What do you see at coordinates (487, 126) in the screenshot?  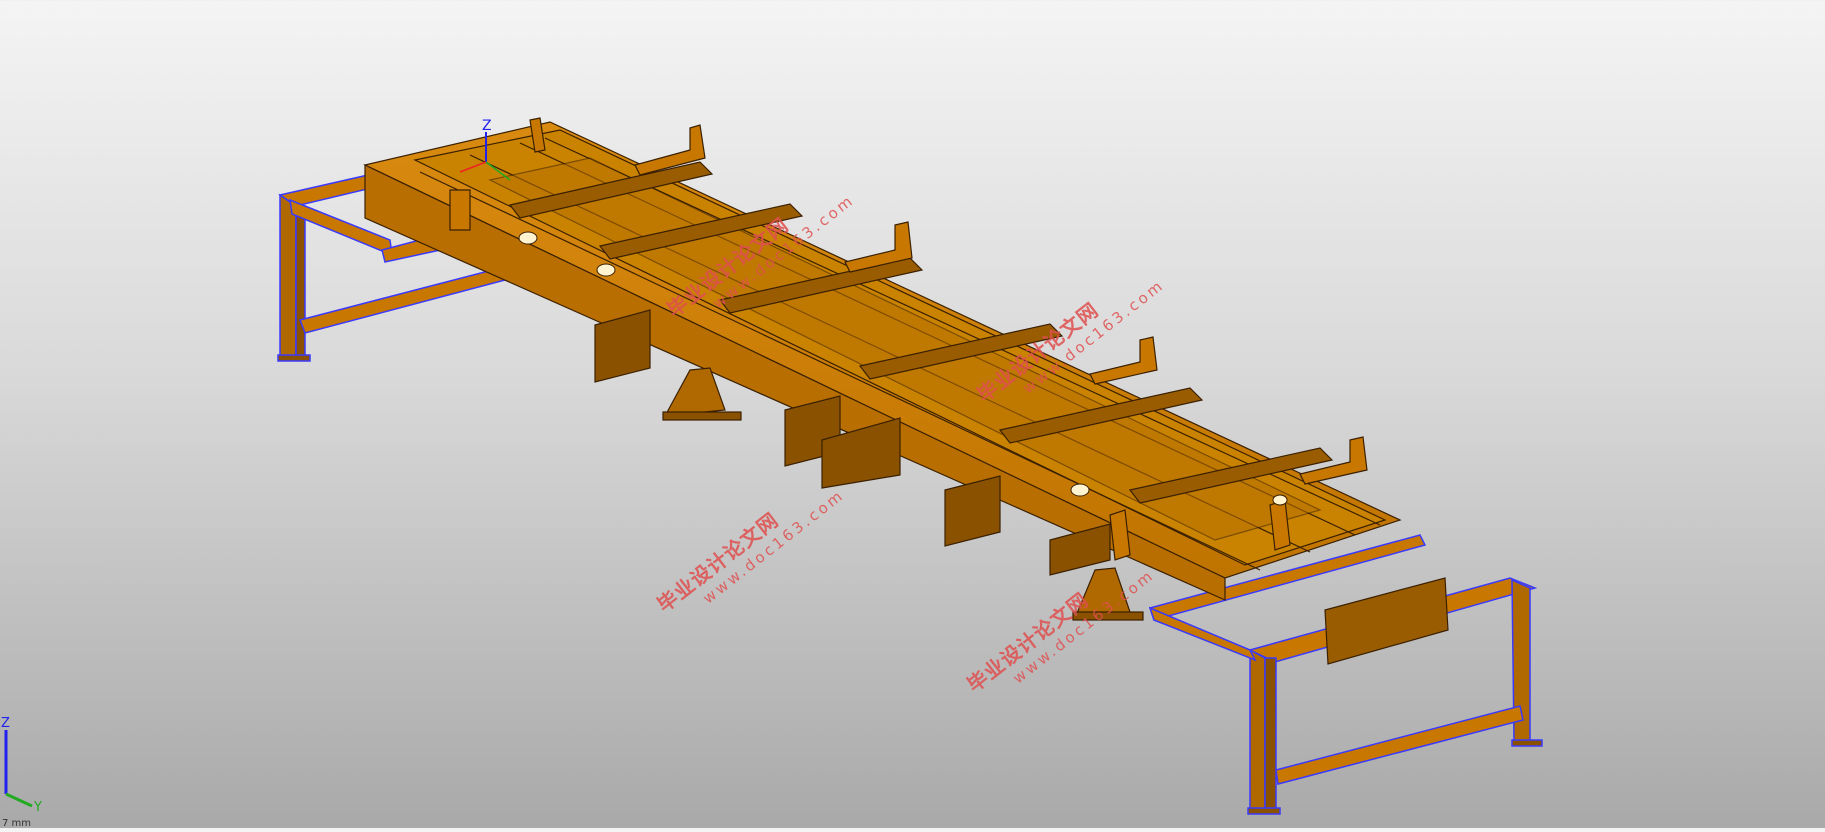 I see `model-z-label: Z` at bounding box center [487, 126].